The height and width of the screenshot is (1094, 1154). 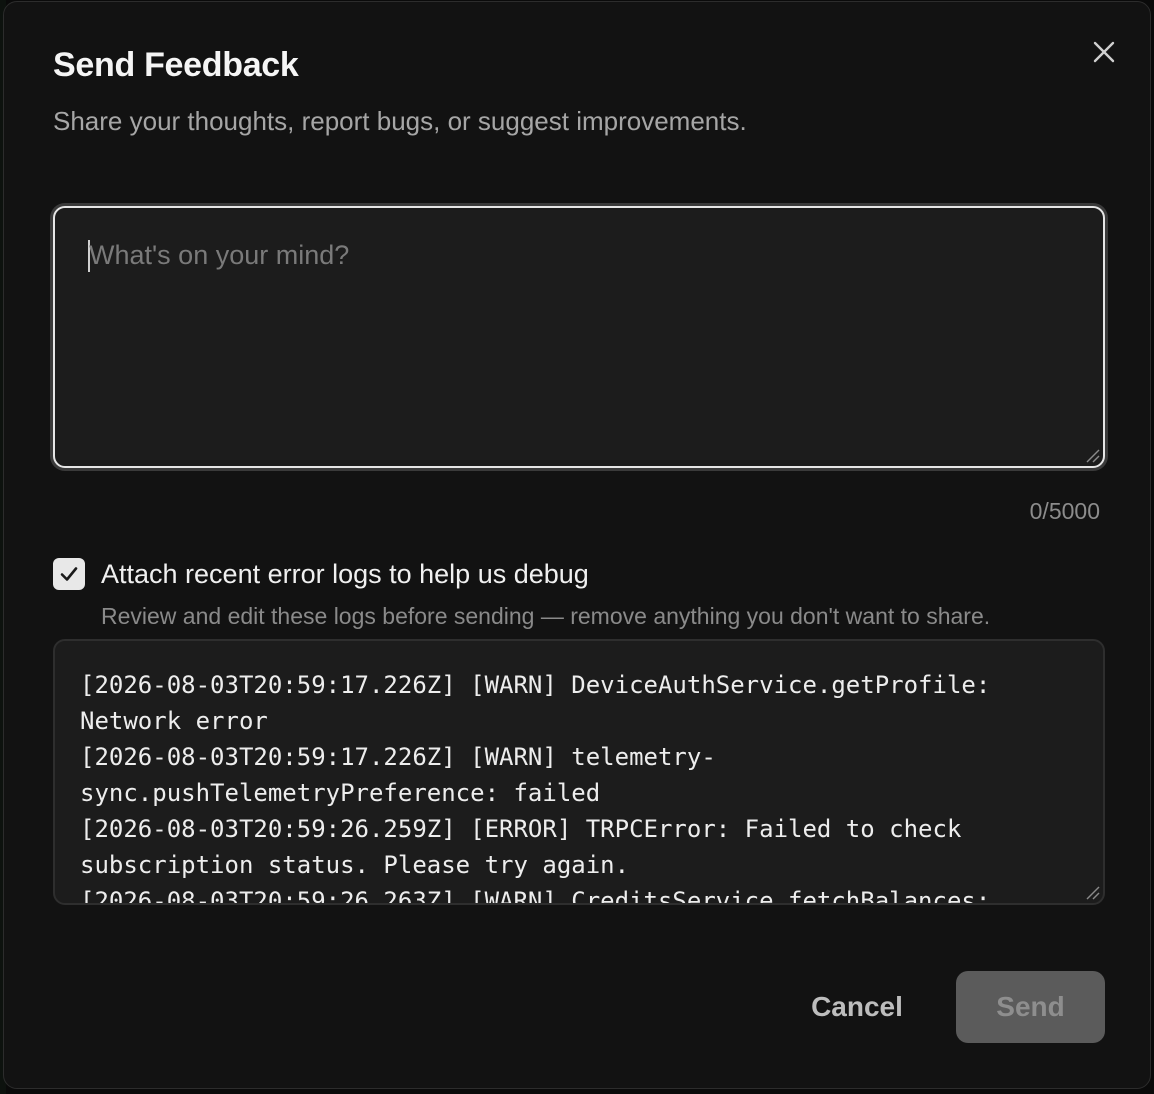 I want to click on character-counter: 0/5000, so click(x=1064, y=511).